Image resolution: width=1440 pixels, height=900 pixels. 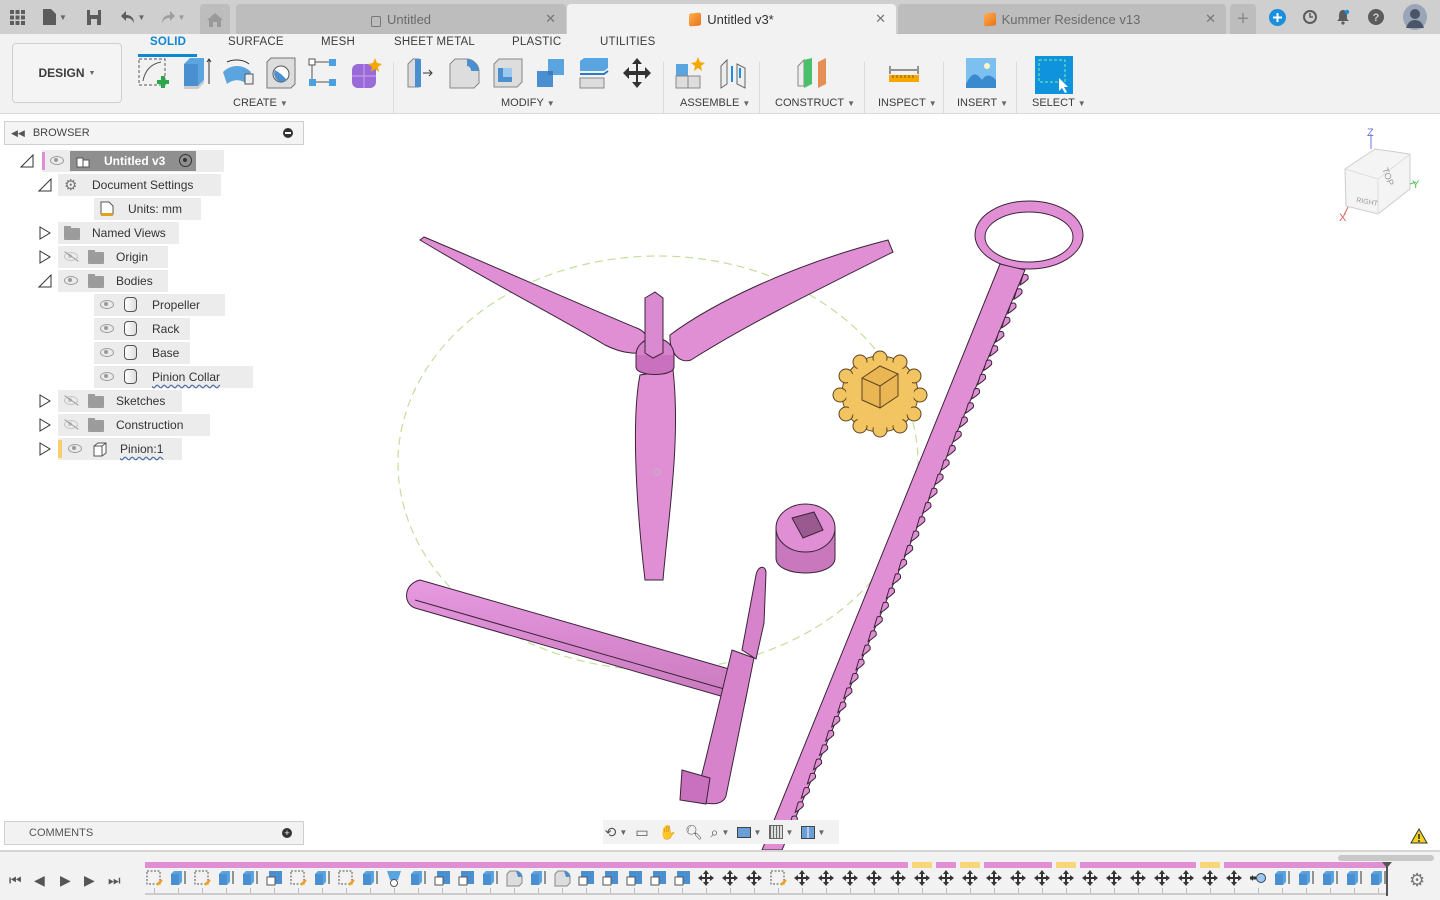 What do you see at coordinates (528, 103) in the screenshot?
I see `modify-menu: MODIFY ▼` at bounding box center [528, 103].